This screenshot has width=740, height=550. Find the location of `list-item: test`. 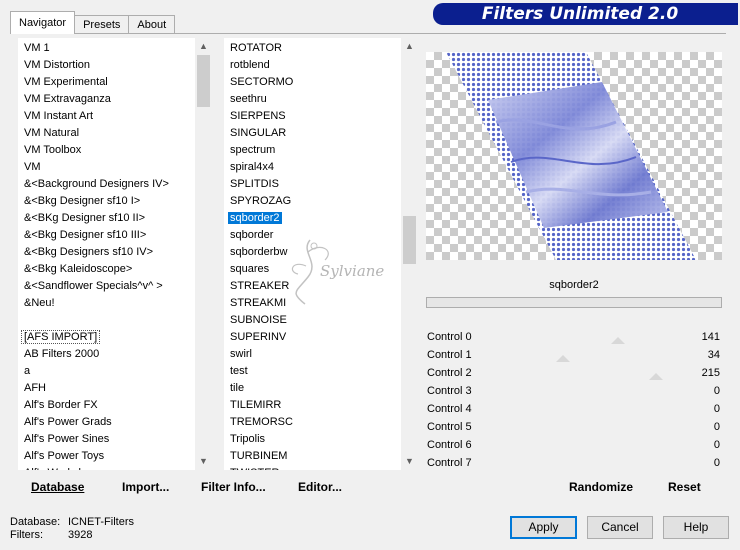

list-item: test is located at coordinates (321, 371).